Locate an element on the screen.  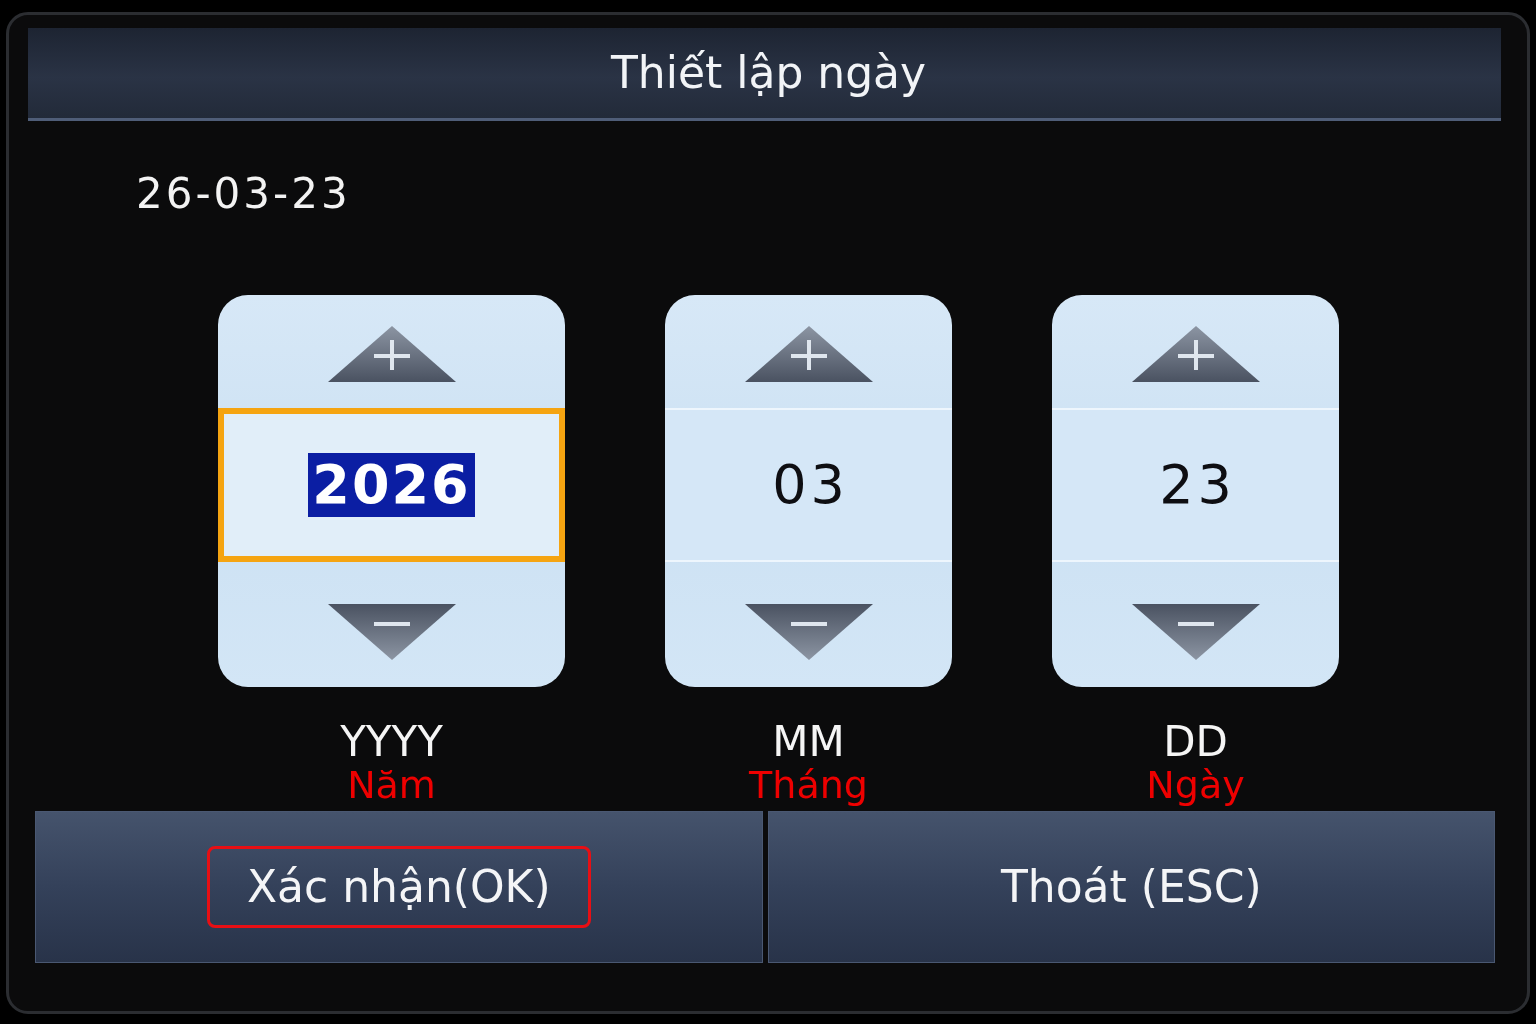
dialog-button: Xác nhận(OK) is located at coordinates (399, 887).